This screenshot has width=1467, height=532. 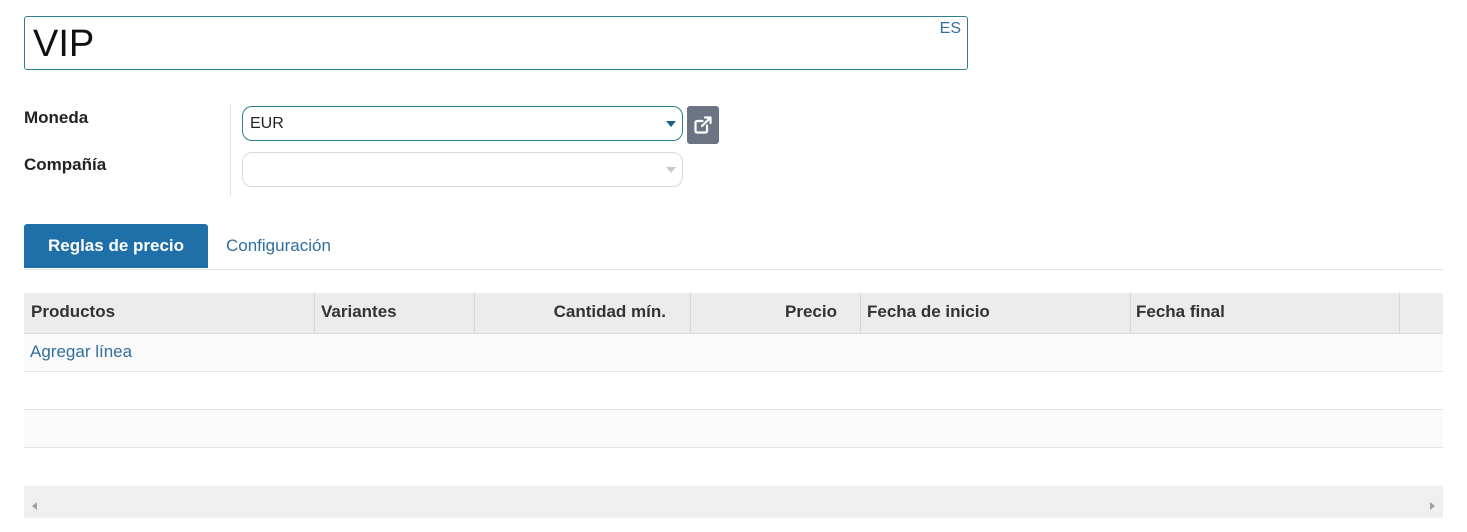 I want to click on label-separator, so click(x=230, y=150).